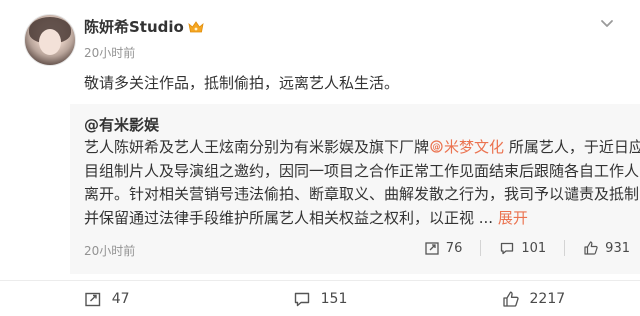  Describe the element at coordinates (534, 248) in the screenshot. I see `repost-comment-count: 101` at that location.